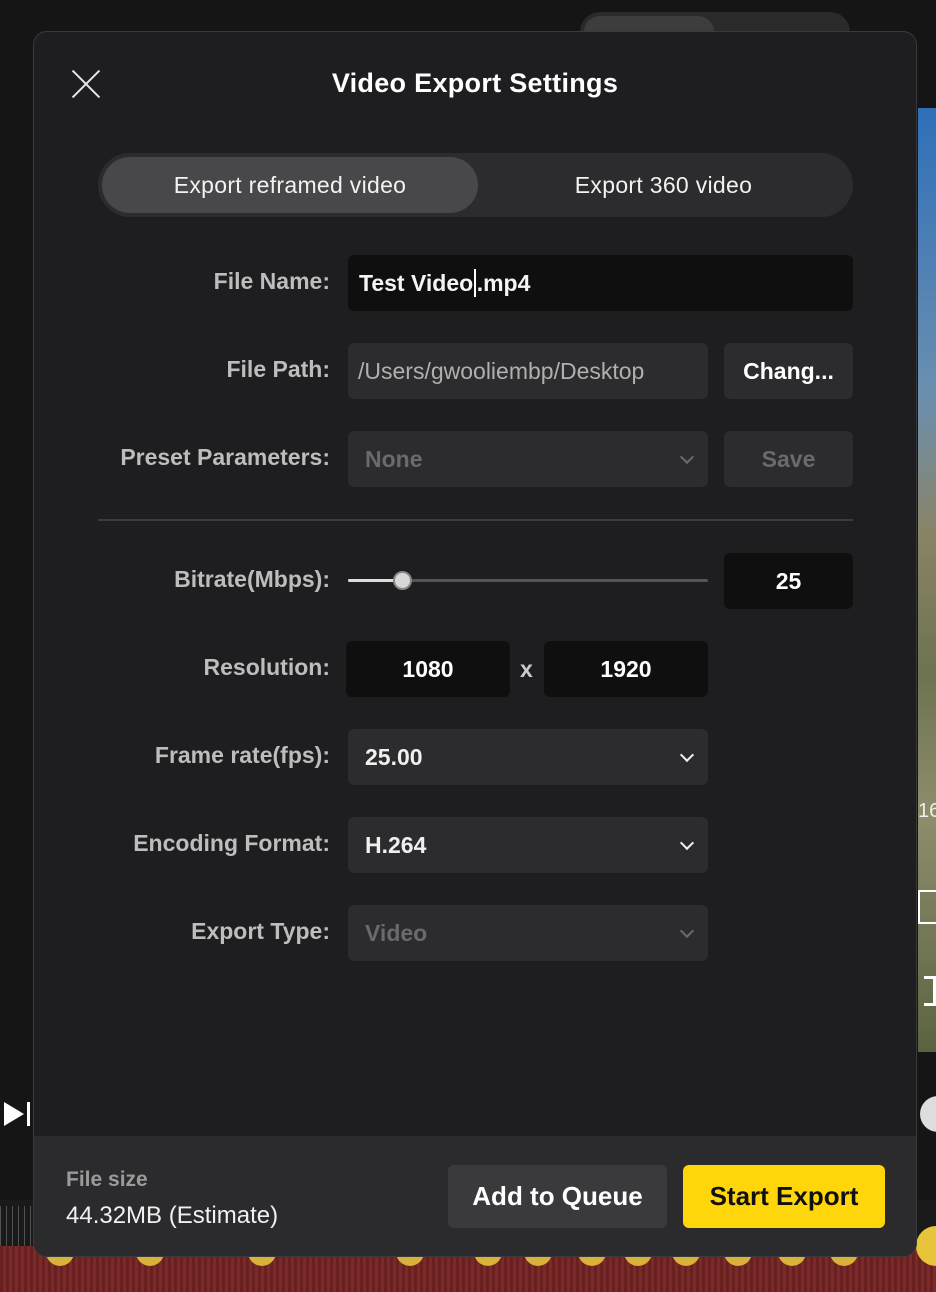 This screenshot has height=1292, width=936. What do you see at coordinates (394, 756) in the screenshot?
I see `frame-rate-value: 25.00` at bounding box center [394, 756].